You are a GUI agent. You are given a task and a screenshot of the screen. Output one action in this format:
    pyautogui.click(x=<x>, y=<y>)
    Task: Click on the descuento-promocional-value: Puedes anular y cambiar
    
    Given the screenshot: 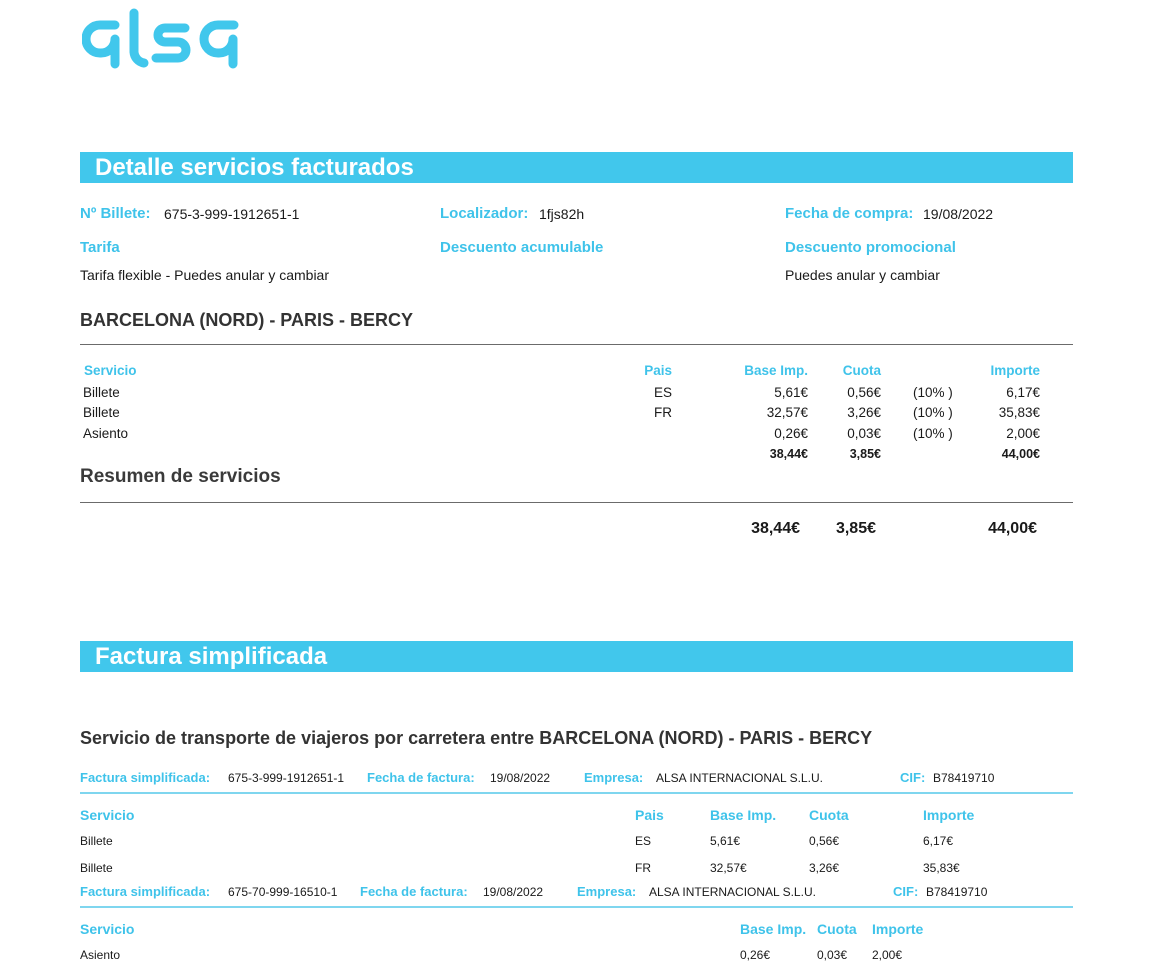 What is the action you would take?
    pyautogui.click(x=862, y=275)
    